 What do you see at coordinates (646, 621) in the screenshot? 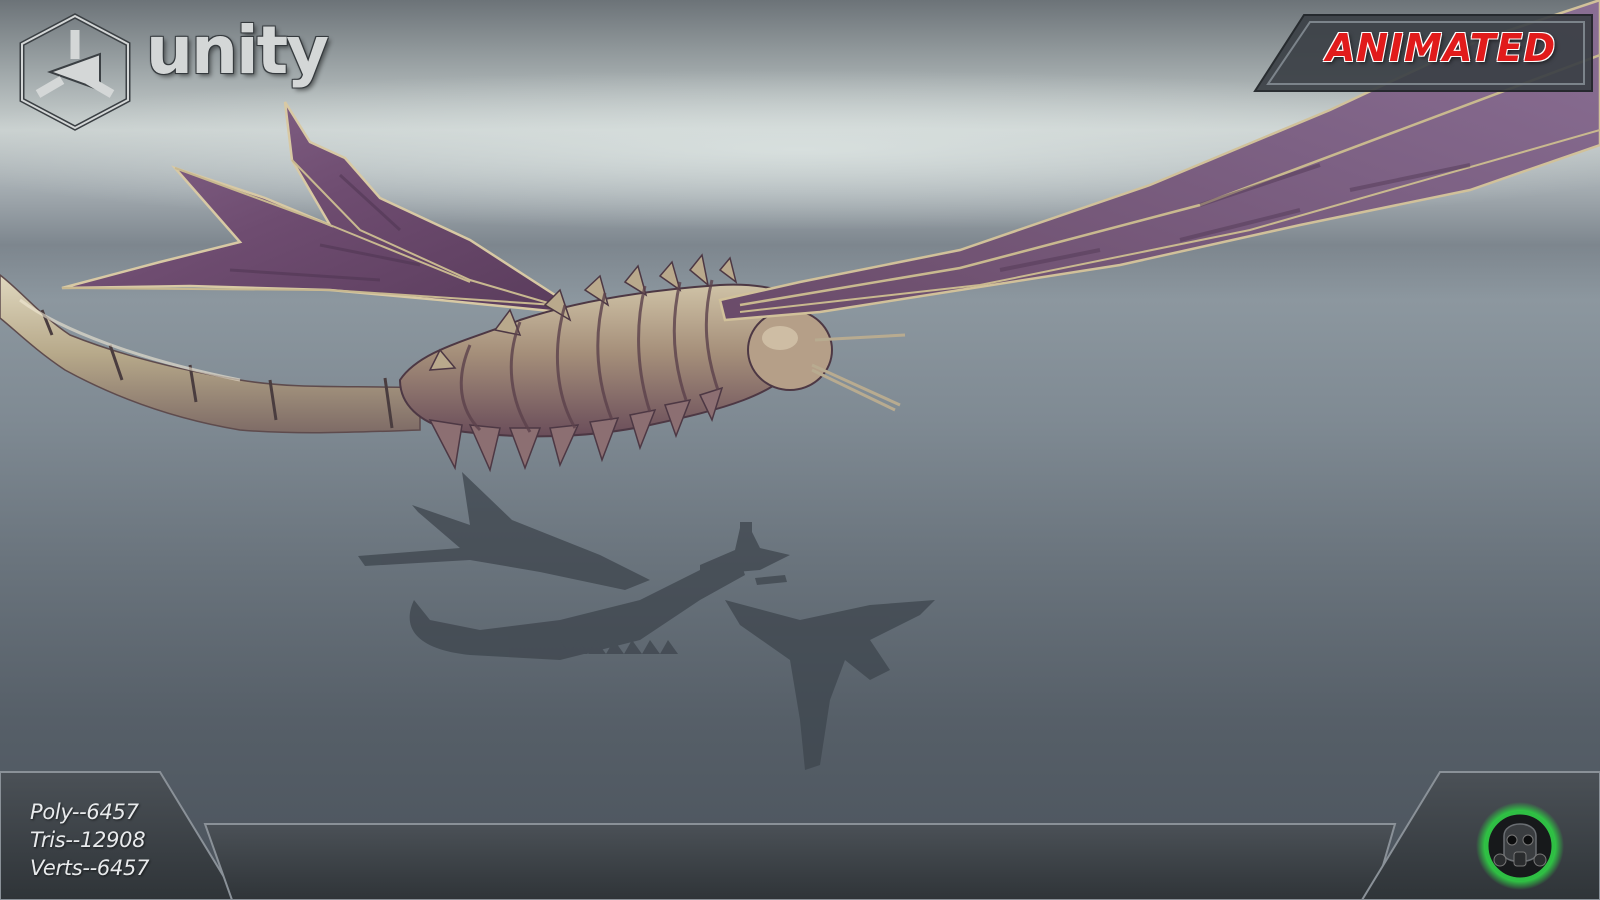
I see `creature-shadow` at bounding box center [646, 621].